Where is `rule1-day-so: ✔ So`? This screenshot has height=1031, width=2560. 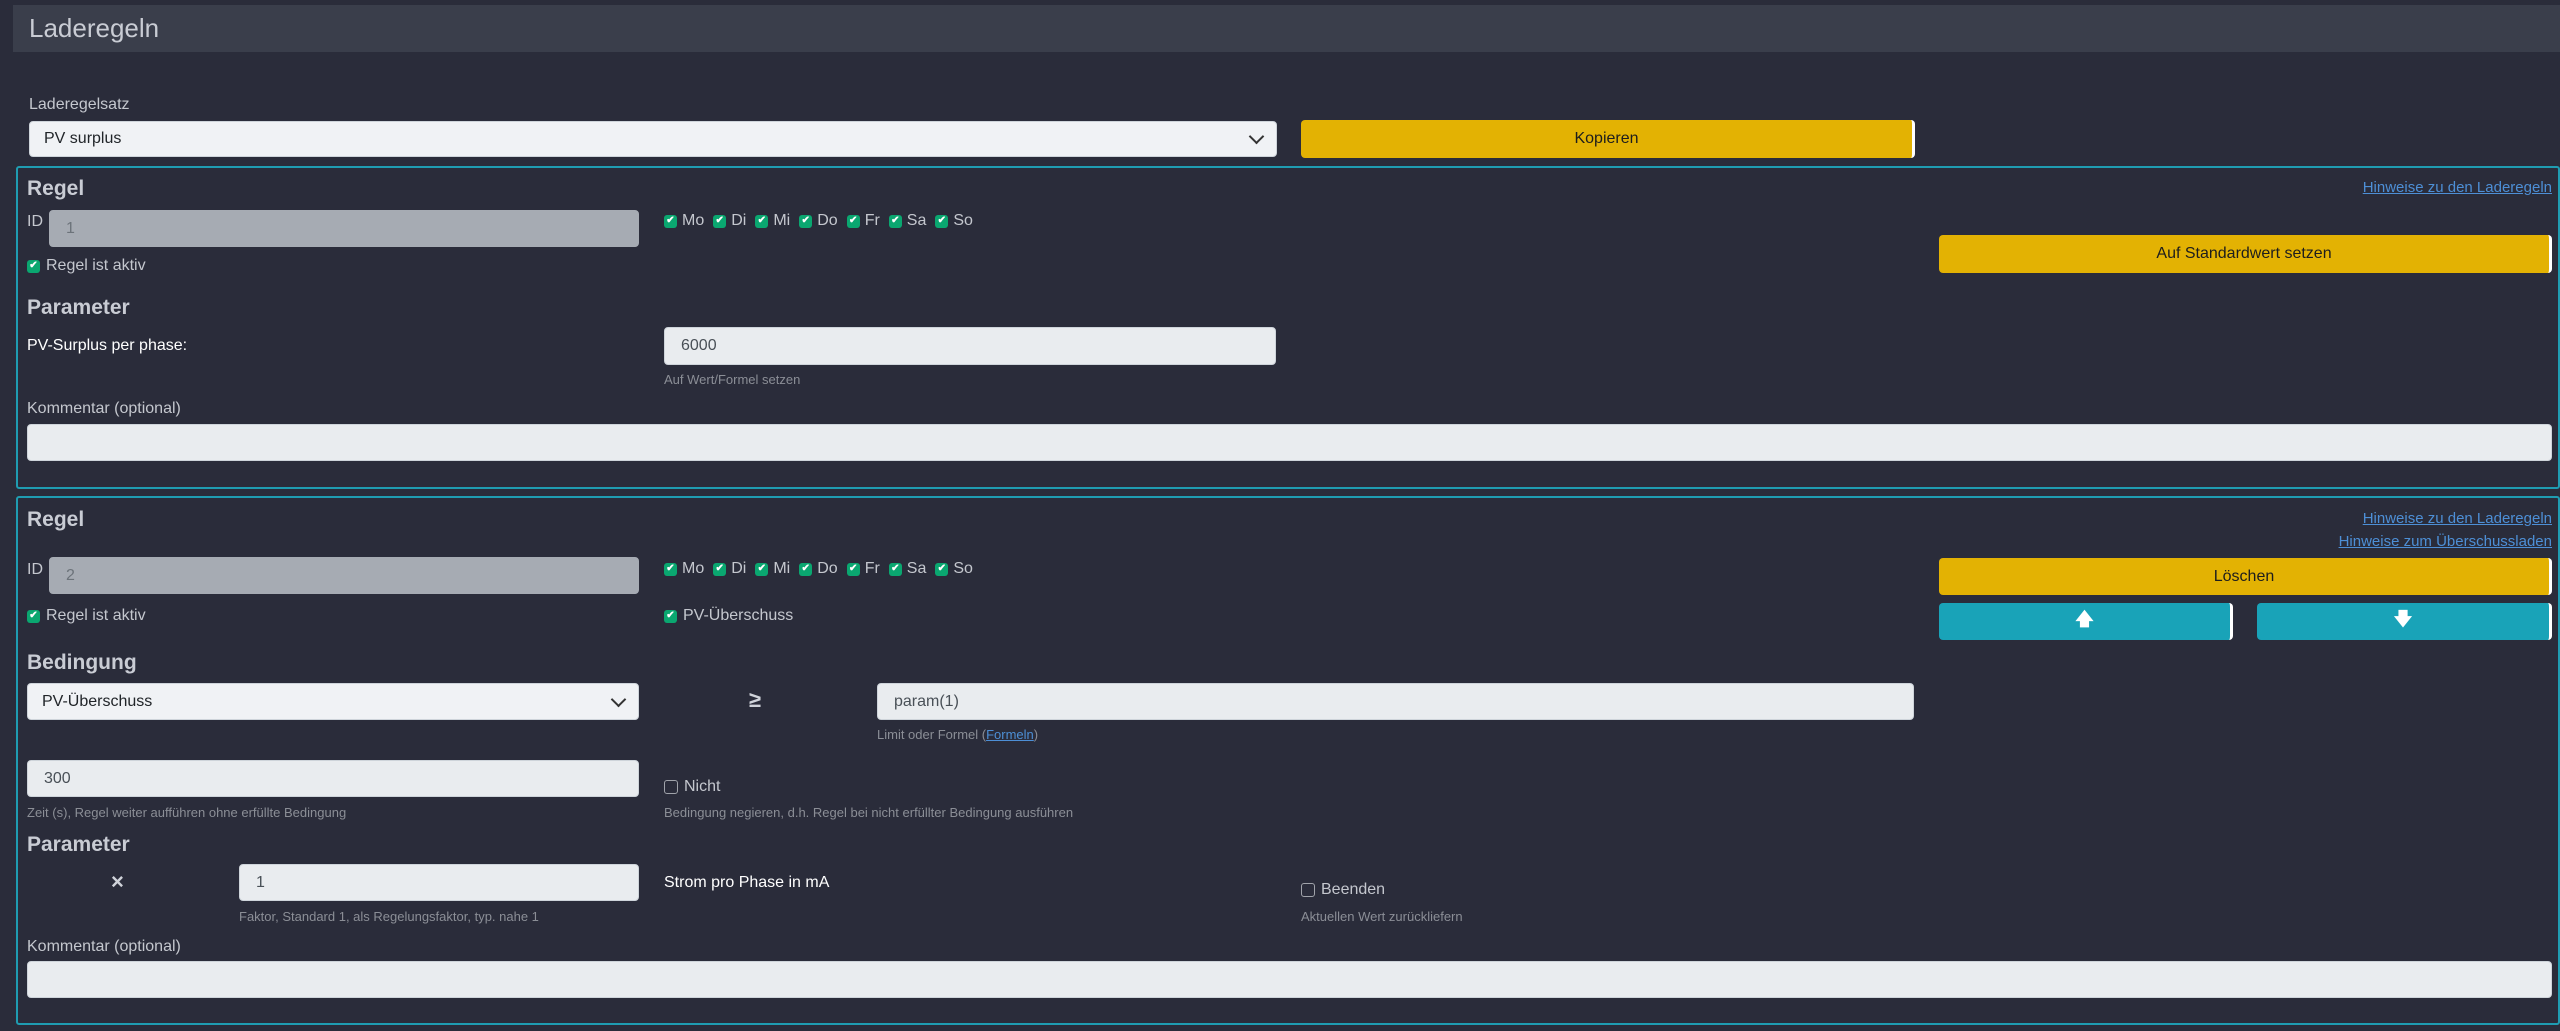
rule1-day-so: ✔ So is located at coordinates (954, 221).